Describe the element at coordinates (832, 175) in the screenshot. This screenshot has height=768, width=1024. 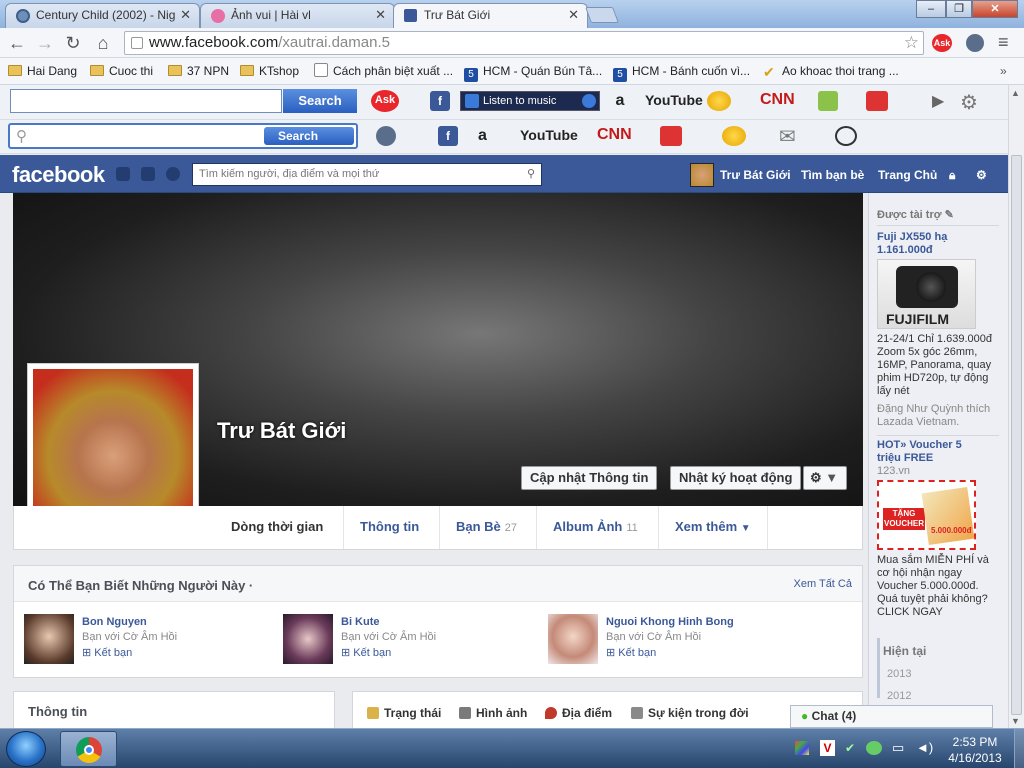
I see `nav-find-friends-link: Tìm bạn bè` at that location.